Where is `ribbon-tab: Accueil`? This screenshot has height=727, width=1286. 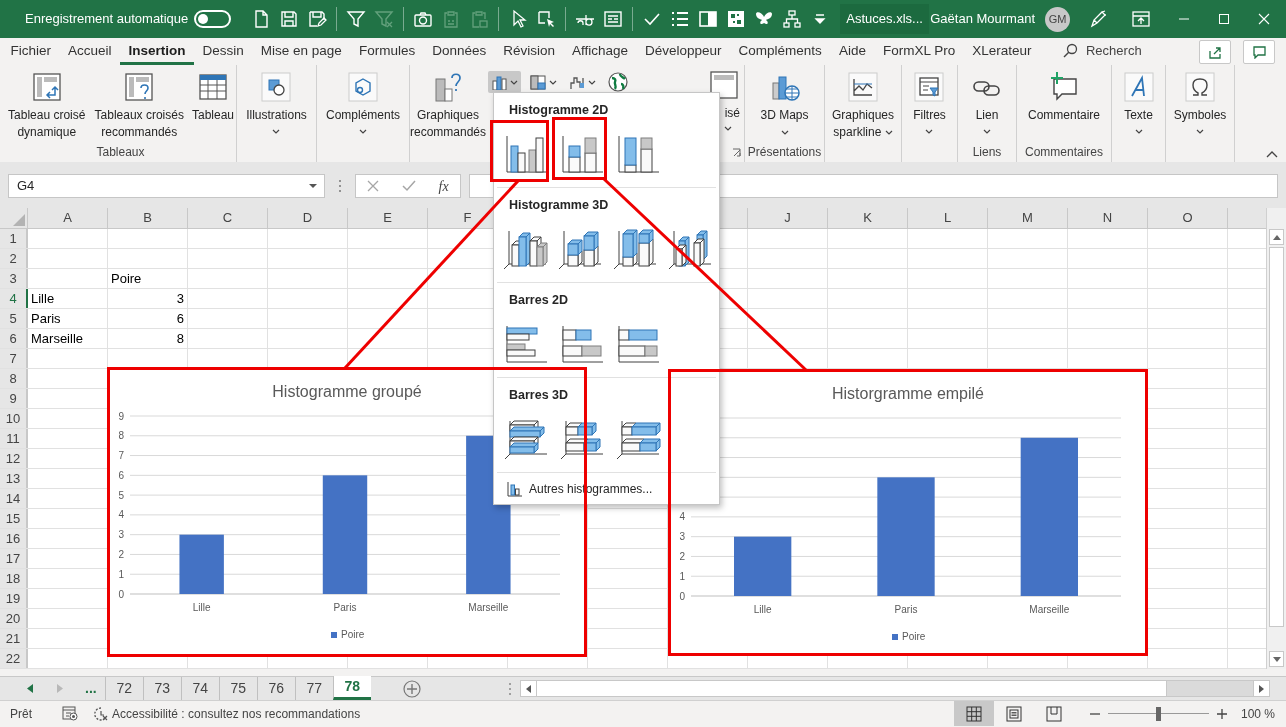
ribbon-tab: Accueil is located at coordinates (90, 52).